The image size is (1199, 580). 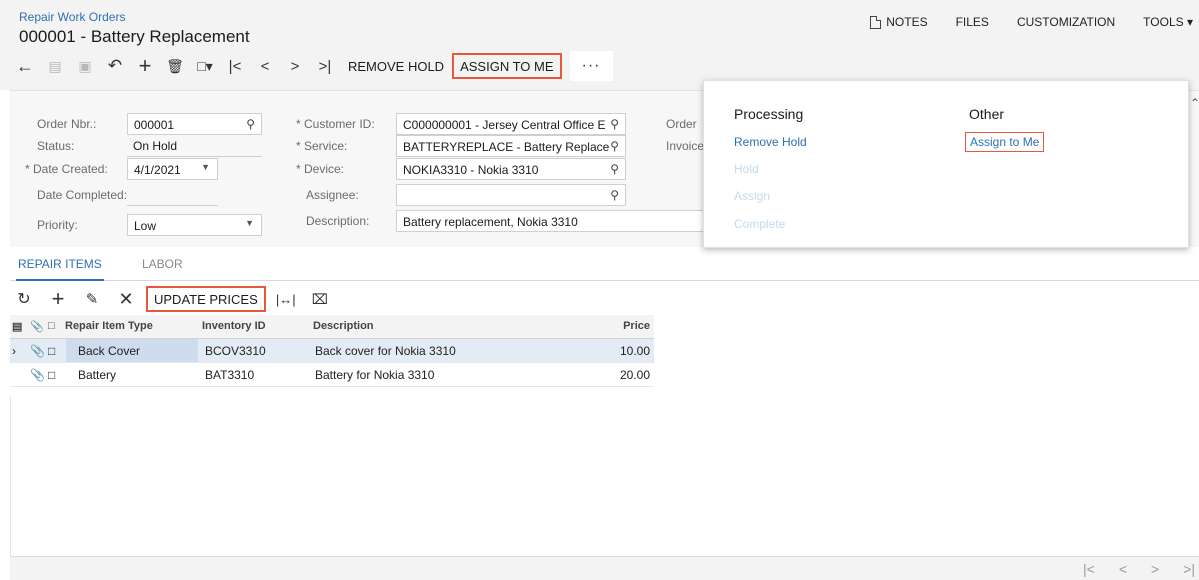 I want to click on prev-page-icon: <, so click(x=1123, y=569).